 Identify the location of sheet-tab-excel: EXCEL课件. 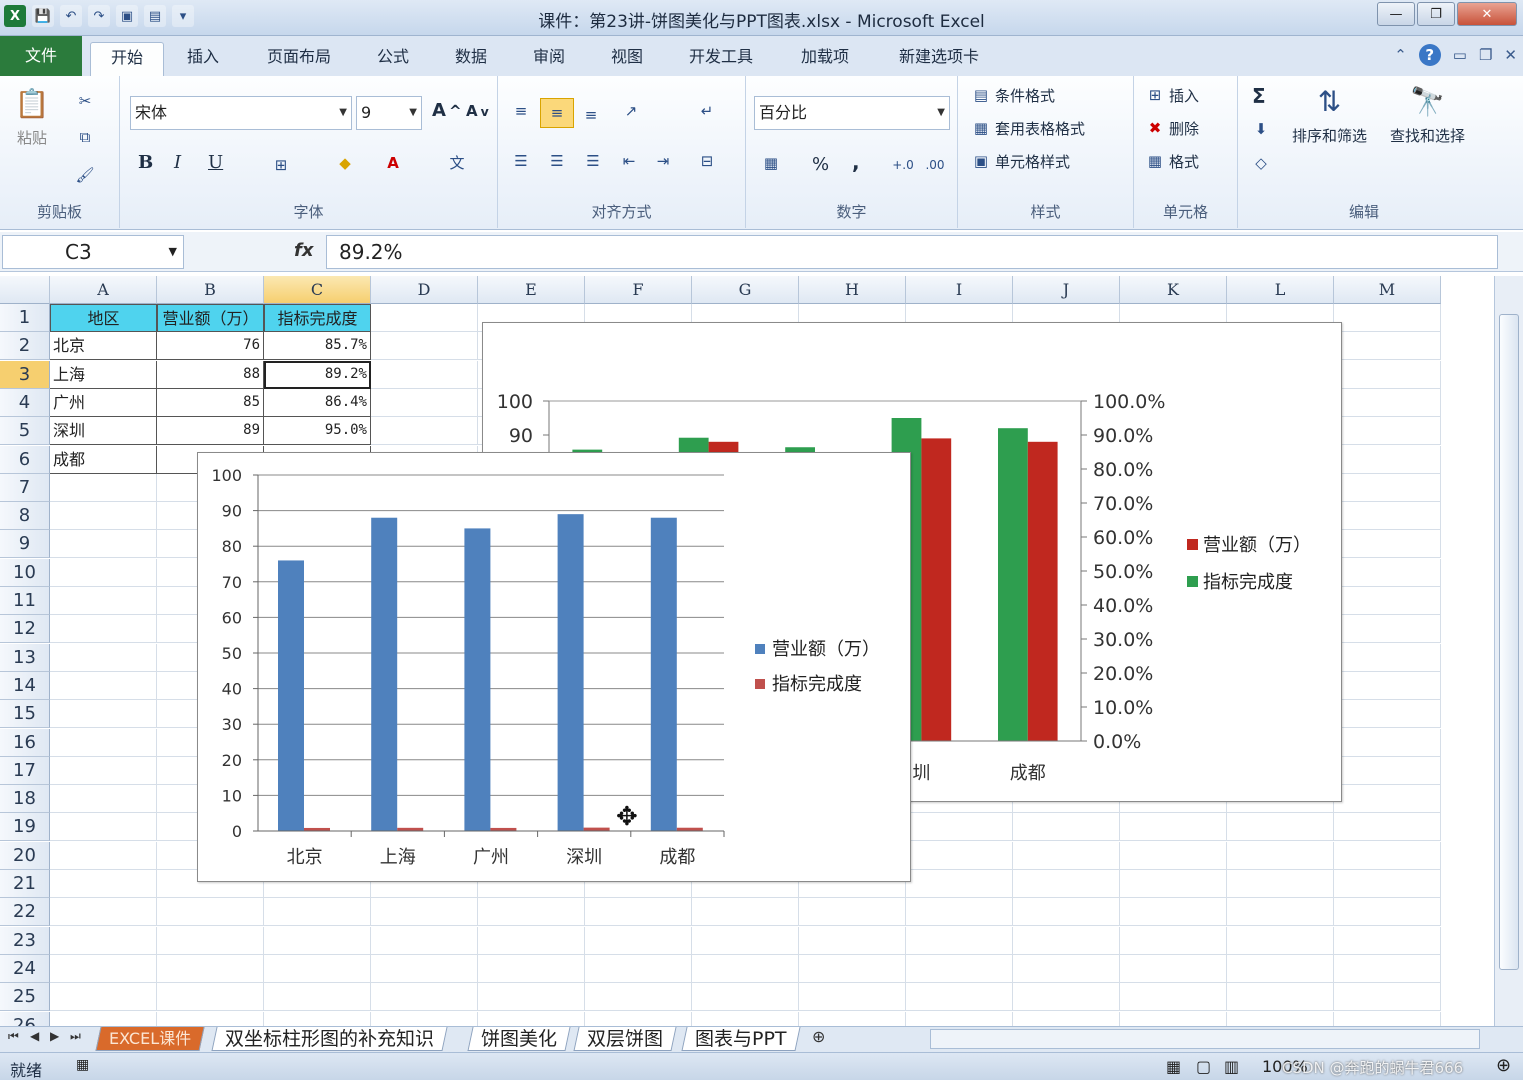
(150, 1039).